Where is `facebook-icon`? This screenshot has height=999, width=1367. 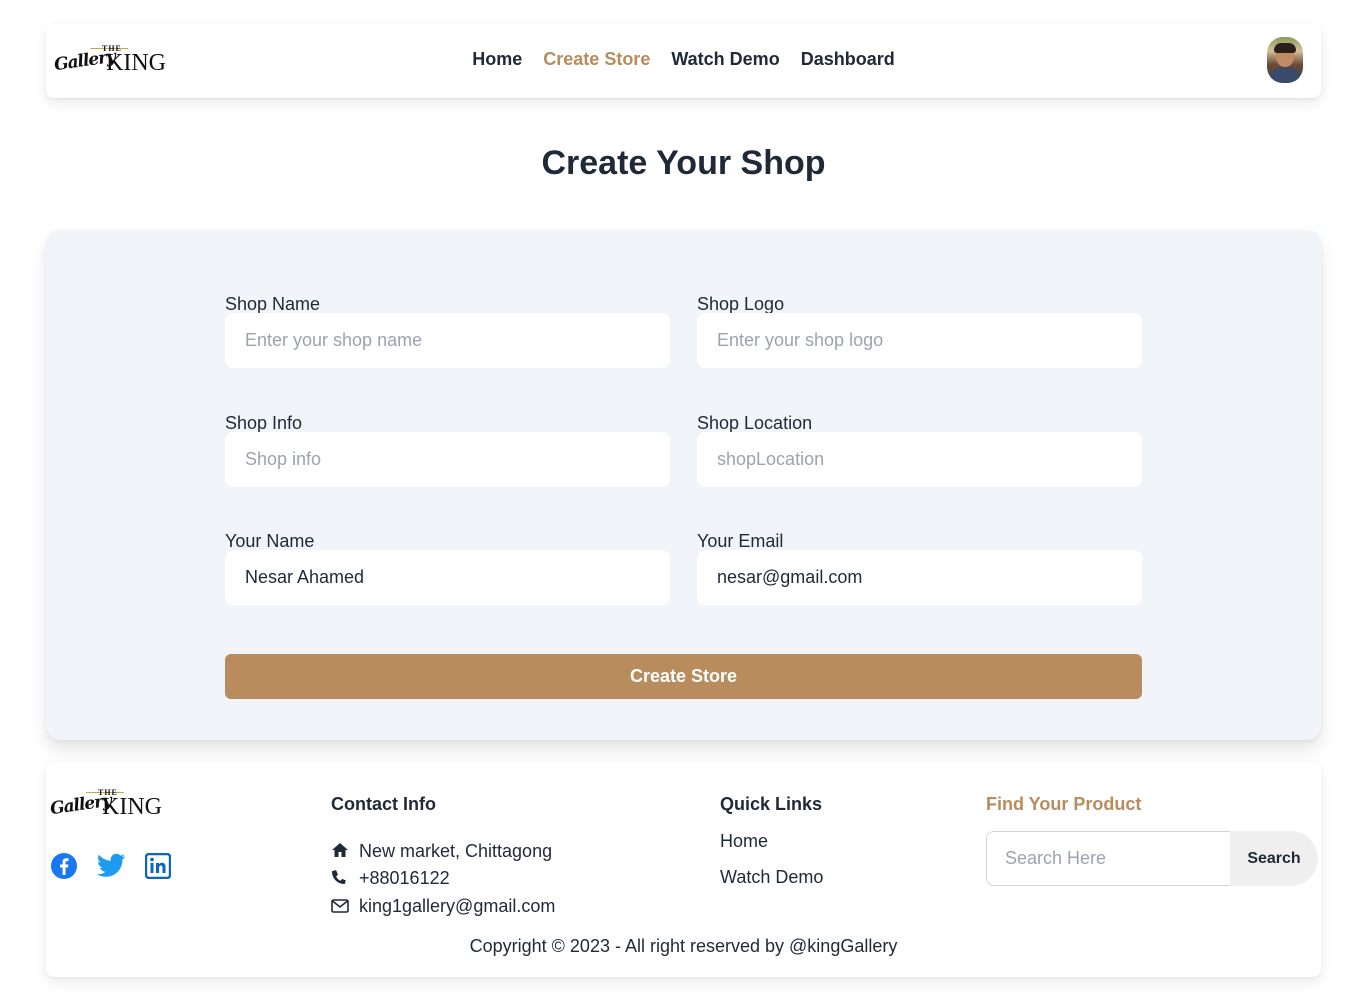 facebook-icon is located at coordinates (64, 868).